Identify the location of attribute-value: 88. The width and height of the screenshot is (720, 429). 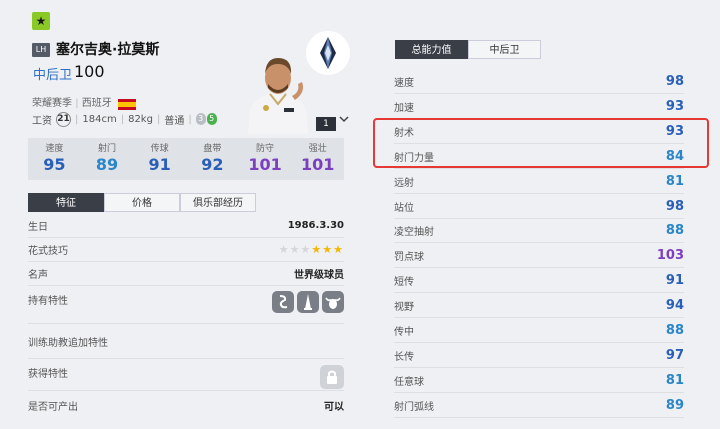
(674, 330).